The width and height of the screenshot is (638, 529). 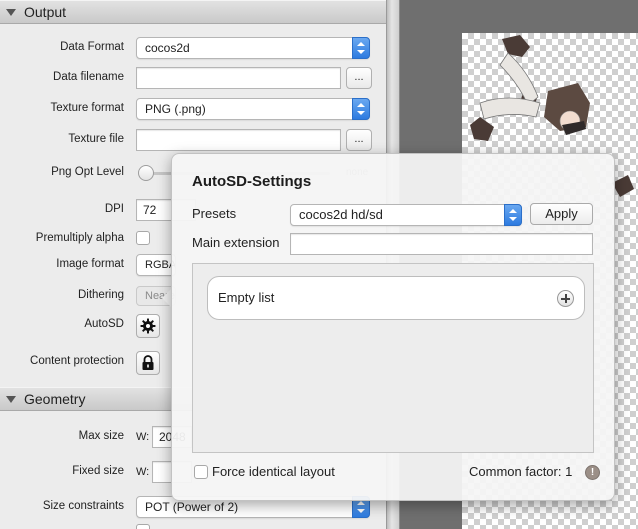 I want to click on force-identical-layout-label: Force identical layout, so click(x=273, y=471).